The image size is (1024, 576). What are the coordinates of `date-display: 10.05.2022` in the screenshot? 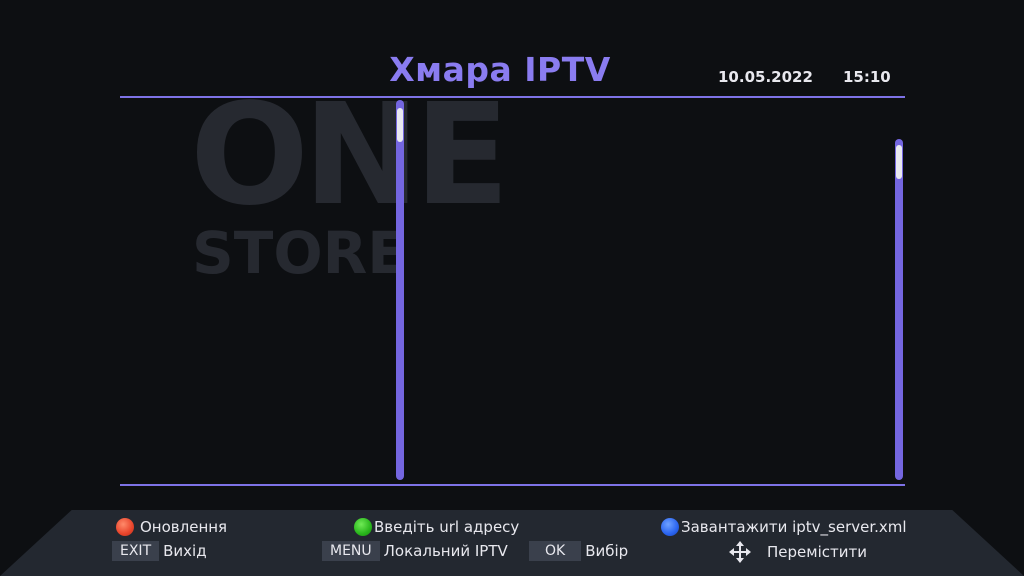 It's located at (765, 77).